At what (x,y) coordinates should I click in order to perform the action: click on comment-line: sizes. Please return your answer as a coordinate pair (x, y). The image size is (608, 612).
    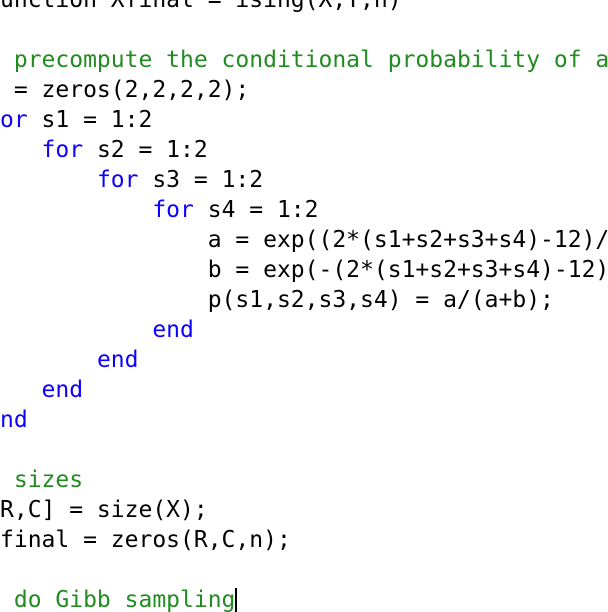
    Looking at the image, I should click on (41, 480).